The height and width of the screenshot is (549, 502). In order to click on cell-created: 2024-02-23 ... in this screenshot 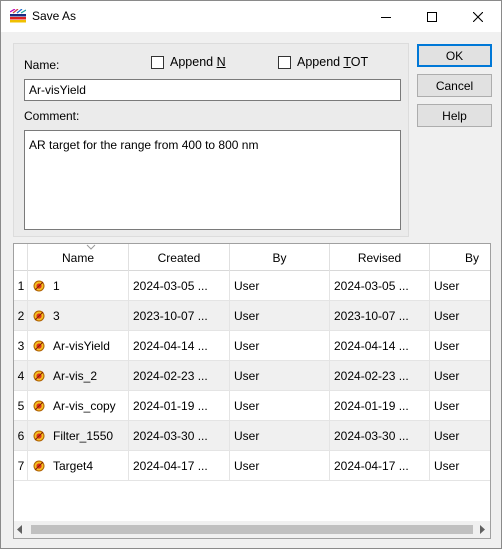, I will do `click(179, 376)`.